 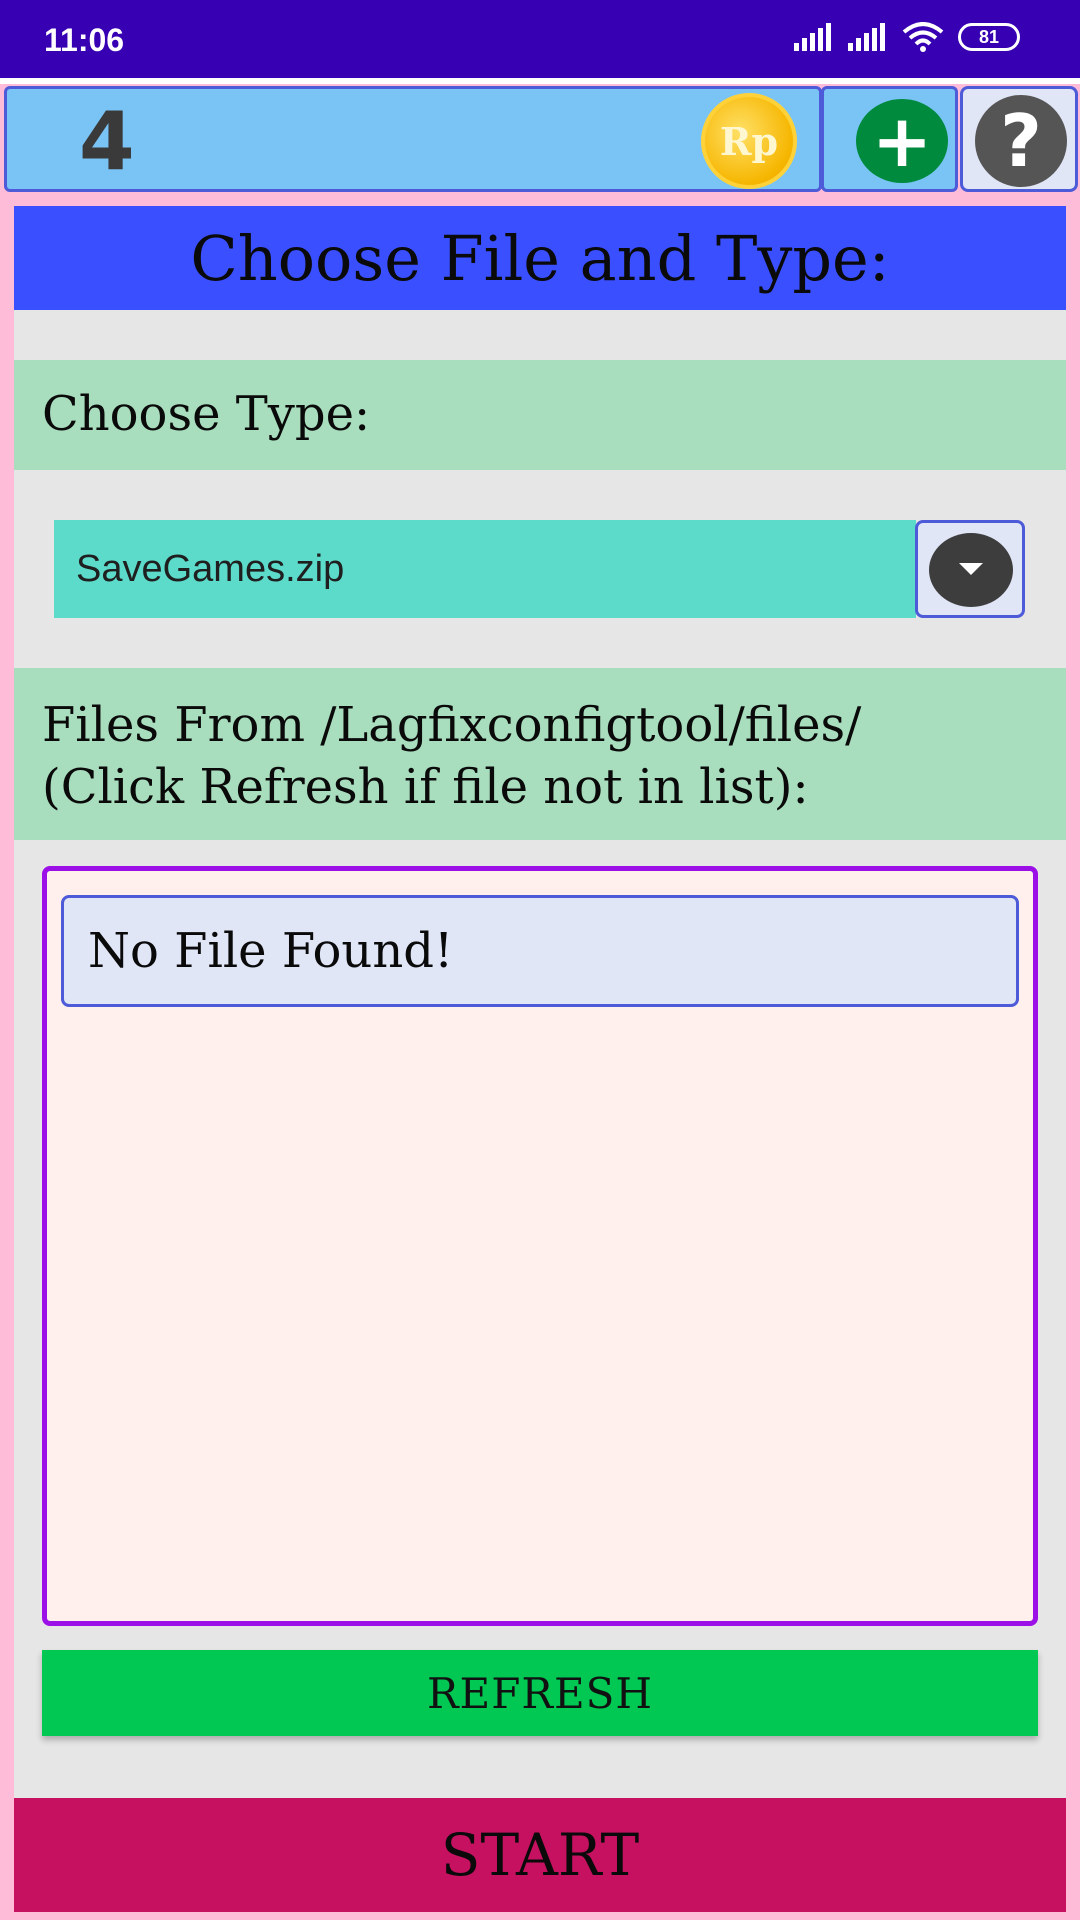 What do you see at coordinates (540, 951) in the screenshot?
I see `list-item: No File Found!` at bounding box center [540, 951].